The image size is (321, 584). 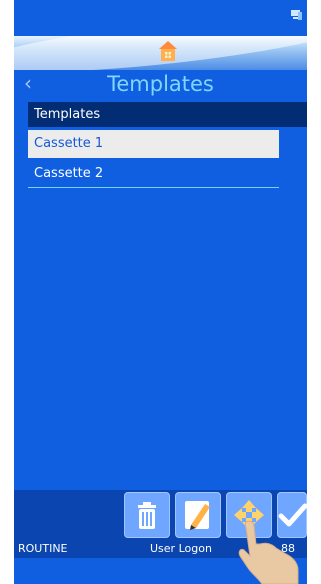 I want to click on edit-button, so click(x=198, y=515).